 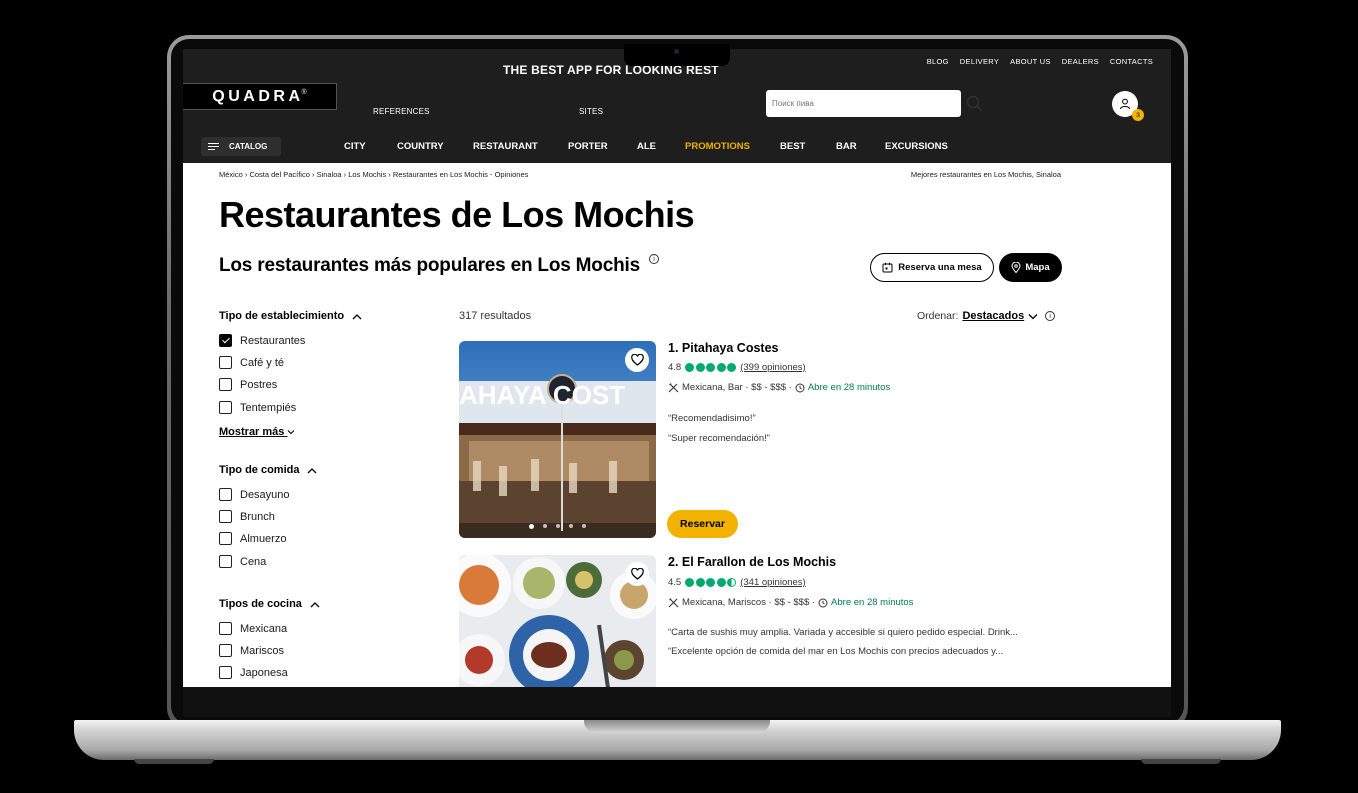 I want to click on review-snippet: “Super recomendación!”, so click(x=867, y=438).